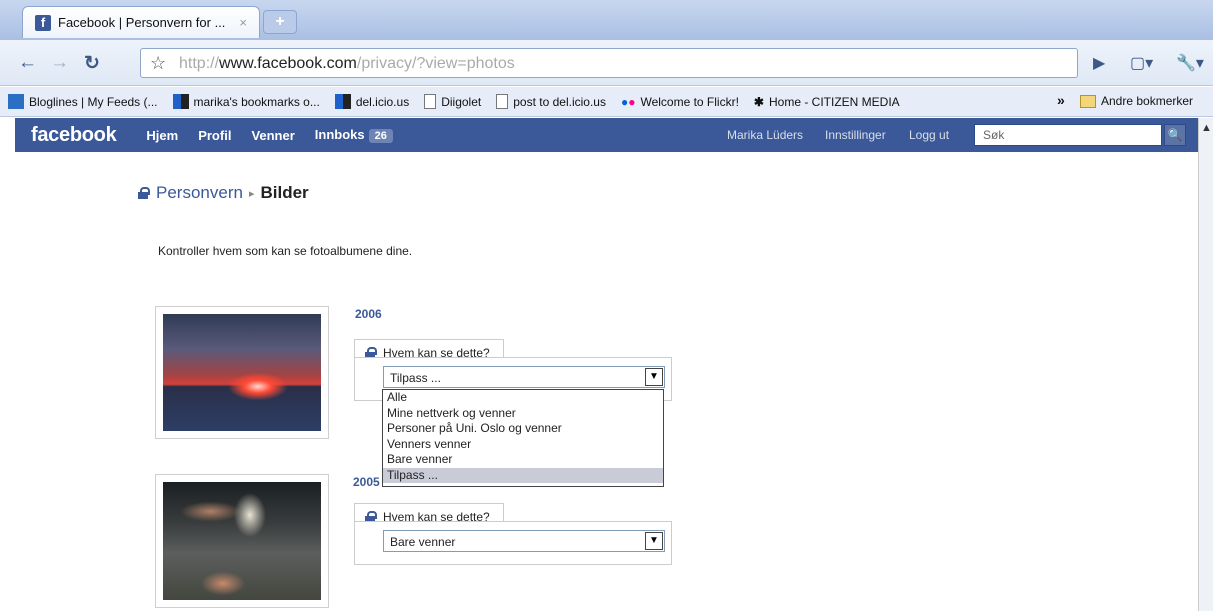 The width and height of the screenshot is (1213, 611). What do you see at coordinates (366, 482) in the screenshot?
I see `album-year: 2005` at bounding box center [366, 482].